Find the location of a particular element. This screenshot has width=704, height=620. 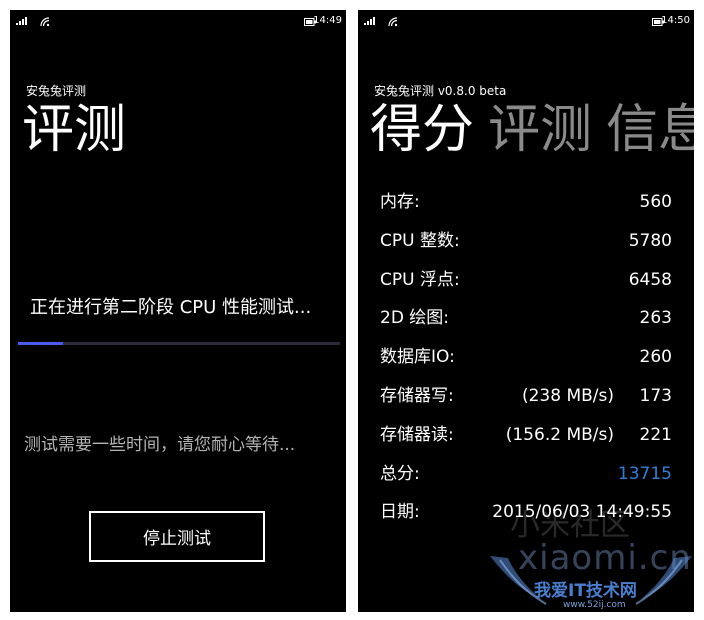

score-label: 存储器读: is located at coordinates (417, 434).